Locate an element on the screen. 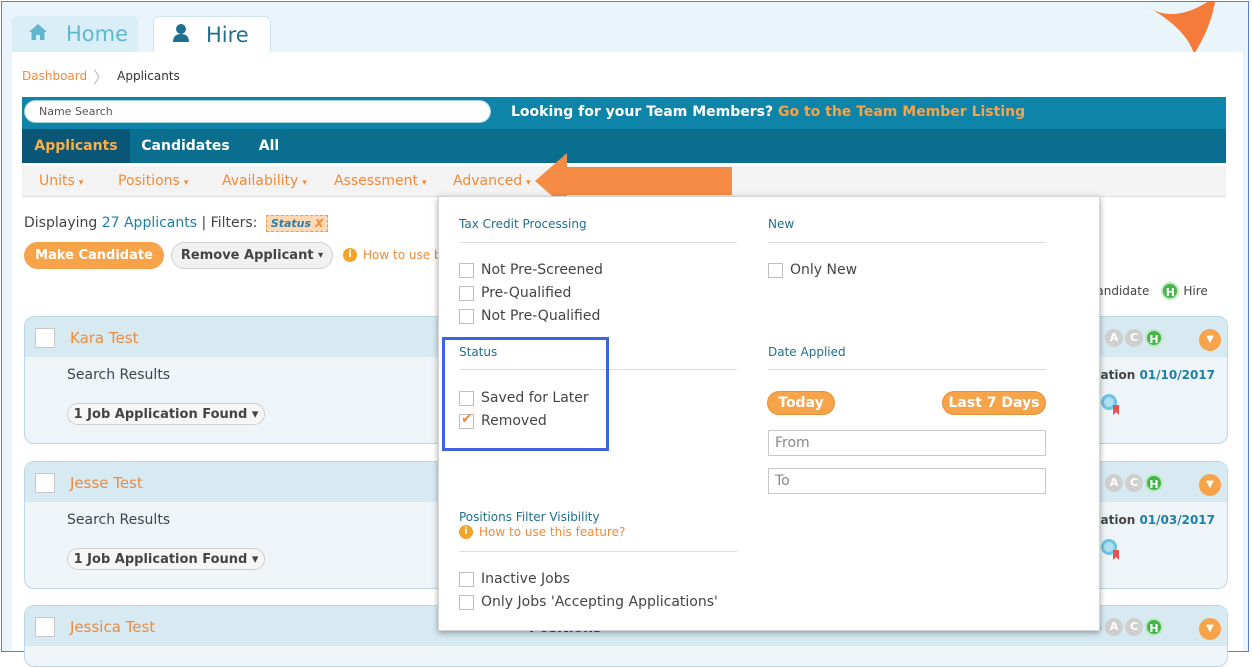 The height and width of the screenshot is (667, 1252). breadcrumb-chevron-icon: 〉 is located at coordinates (101, 77).